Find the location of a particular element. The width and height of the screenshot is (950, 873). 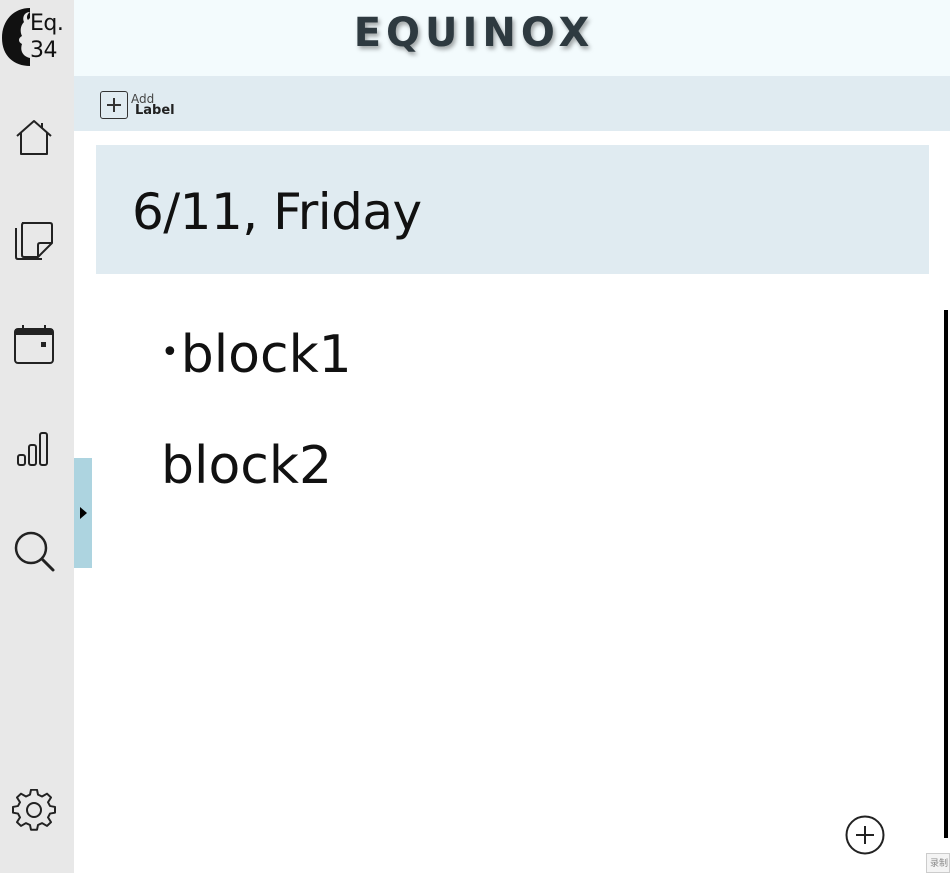

add-label-big-text: Label is located at coordinates (155, 110).